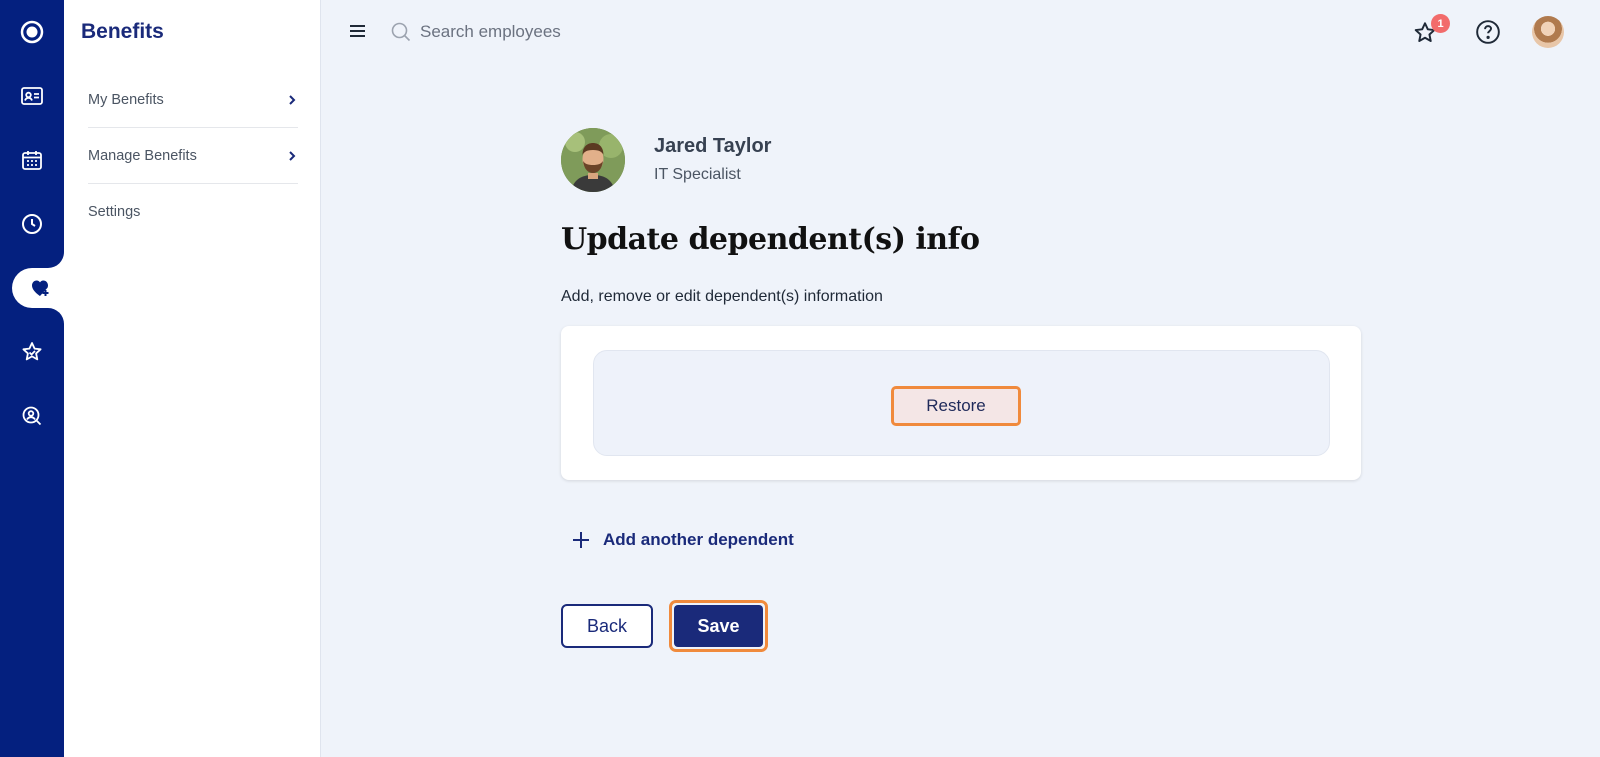  What do you see at coordinates (36, 378) in the screenshot?
I see `icon-rail` at bounding box center [36, 378].